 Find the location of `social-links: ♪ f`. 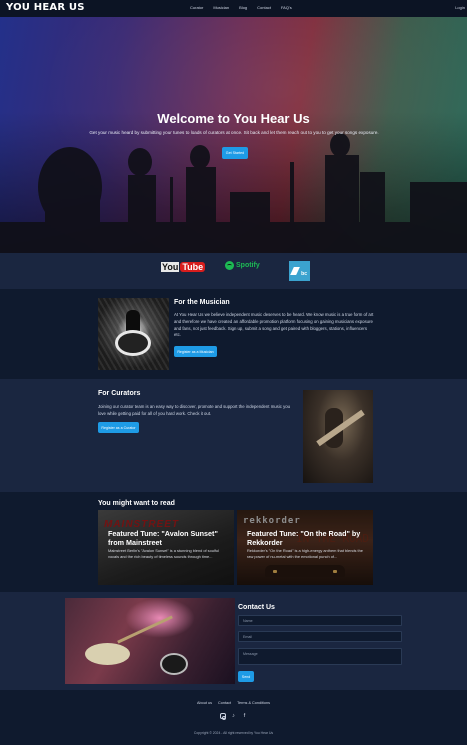

social-links: ♪ f is located at coordinates (233, 716).